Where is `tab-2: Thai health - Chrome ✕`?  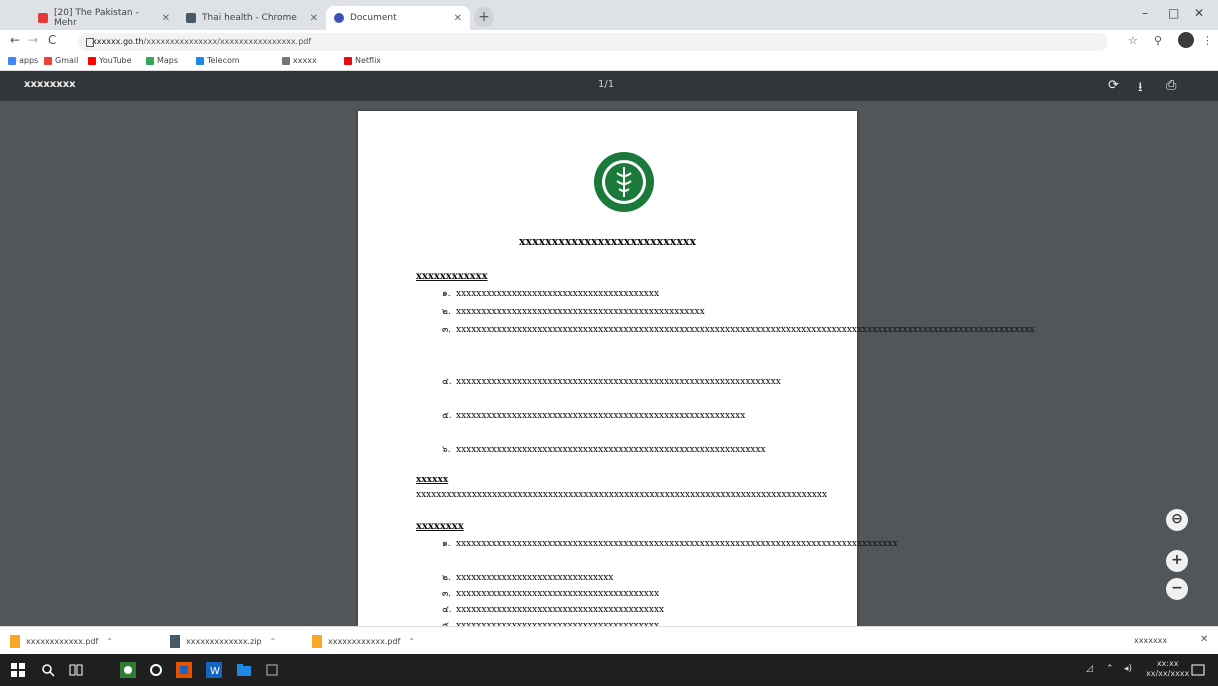 tab-2: Thai health - Chrome ✕ is located at coordinates (252, 18).